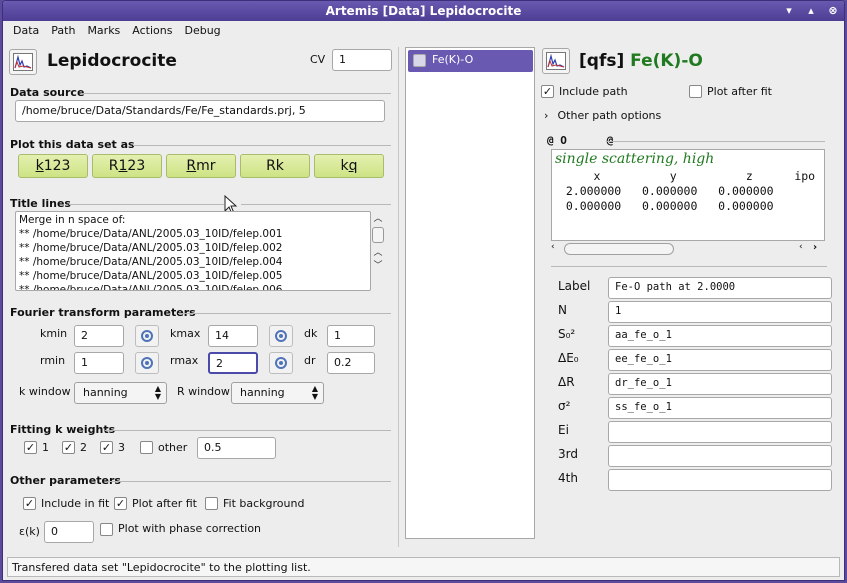 The image size is (847, 583). What do you see at coordinates (152, 31) in the screenshot?
I see `menu-actions: Actions` at bounding box center [152, 31].